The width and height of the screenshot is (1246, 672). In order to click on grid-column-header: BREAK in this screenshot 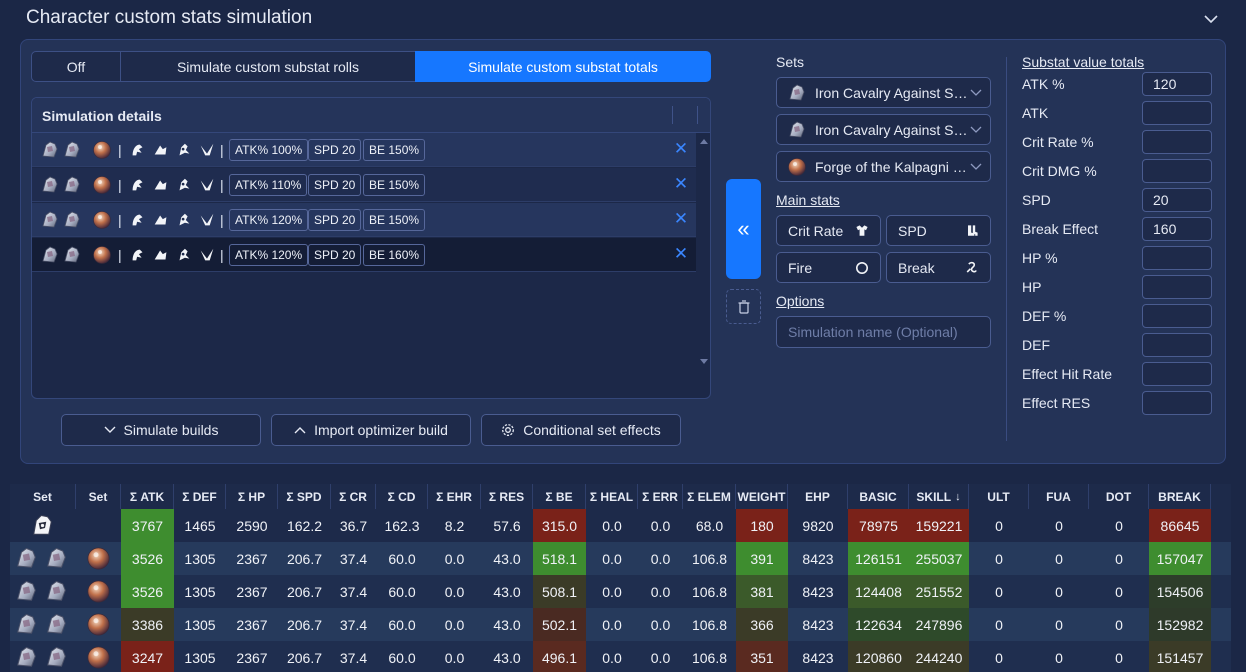, I will do `click(1180, 496)`.